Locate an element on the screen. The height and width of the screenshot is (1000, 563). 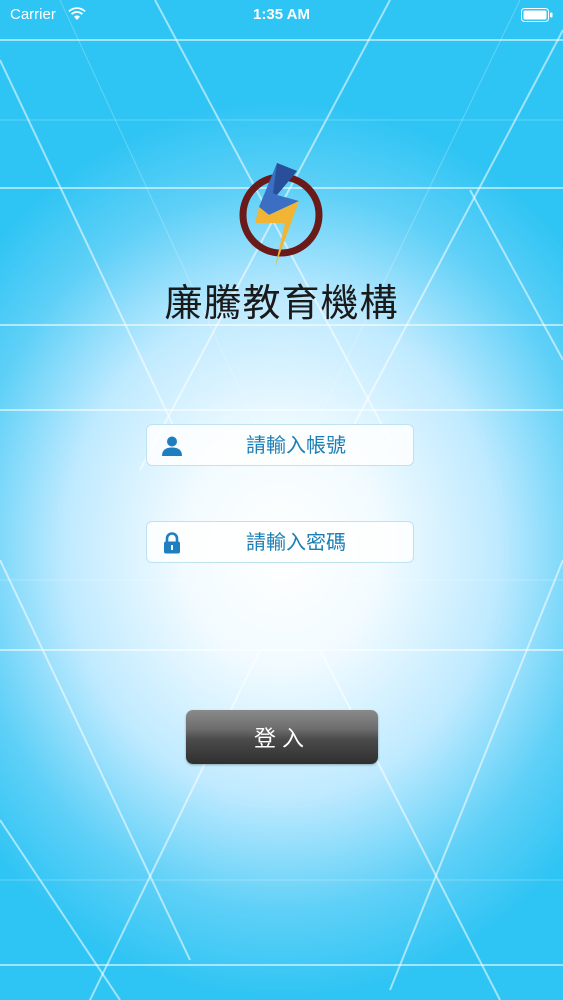
status-bar: Carrier 1:35 AM is located at coordinates (281, 15).